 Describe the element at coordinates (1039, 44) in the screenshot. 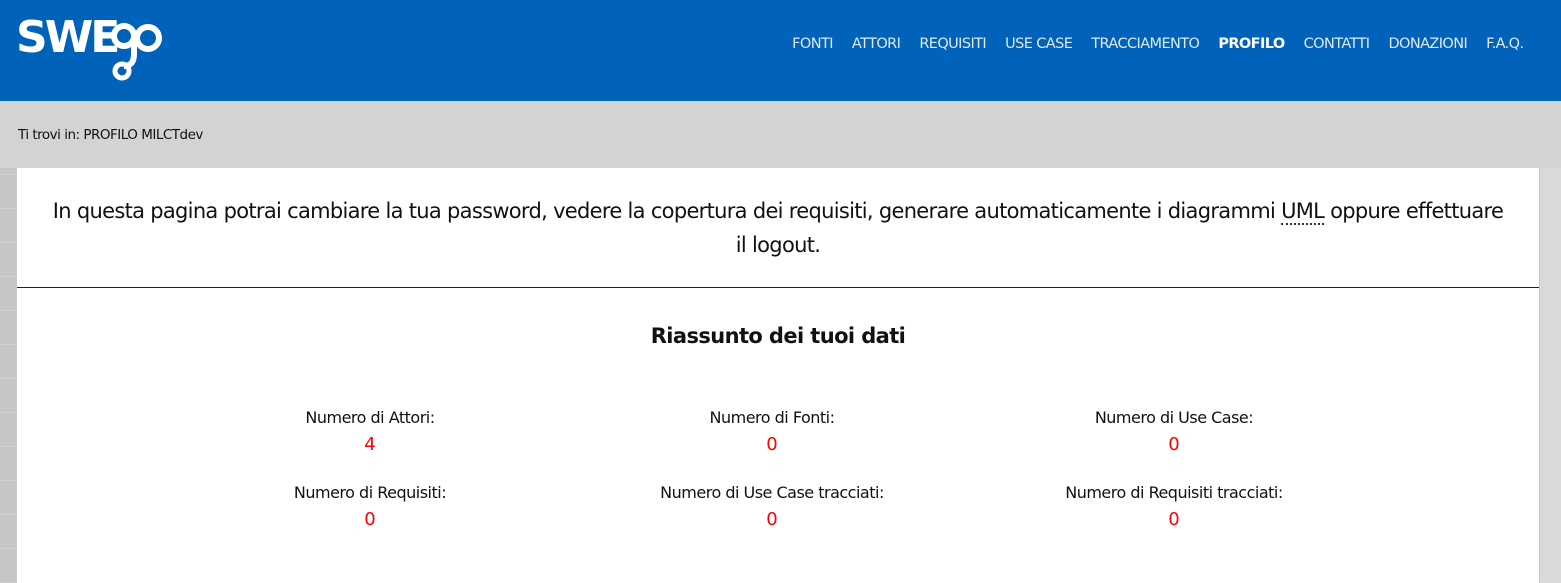

I see `nav-item-use-case: USE CASE` at that location.